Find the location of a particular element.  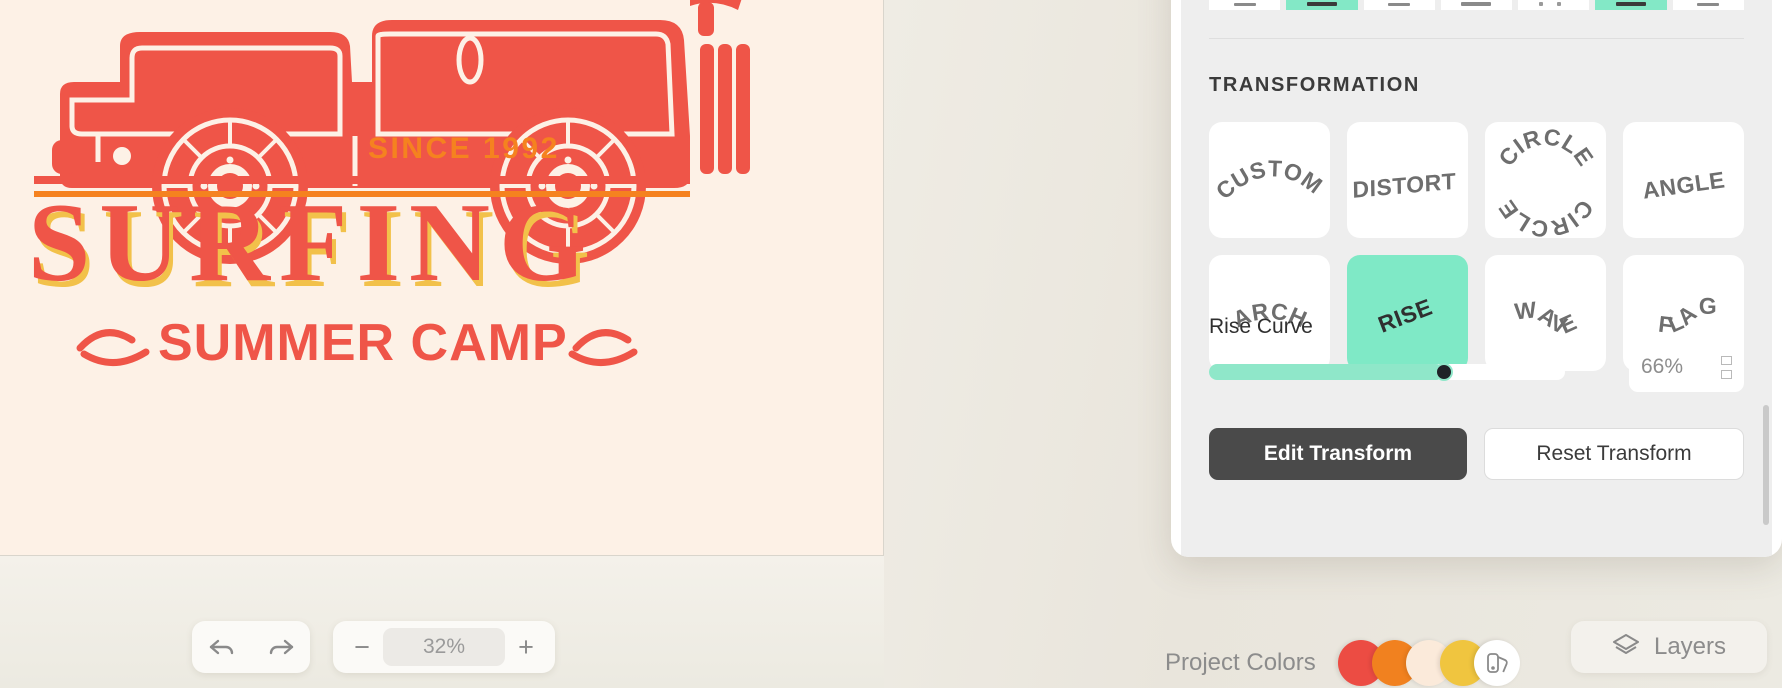

transform-option-custom: CUSTOM is located at coordinates (1269, 180).